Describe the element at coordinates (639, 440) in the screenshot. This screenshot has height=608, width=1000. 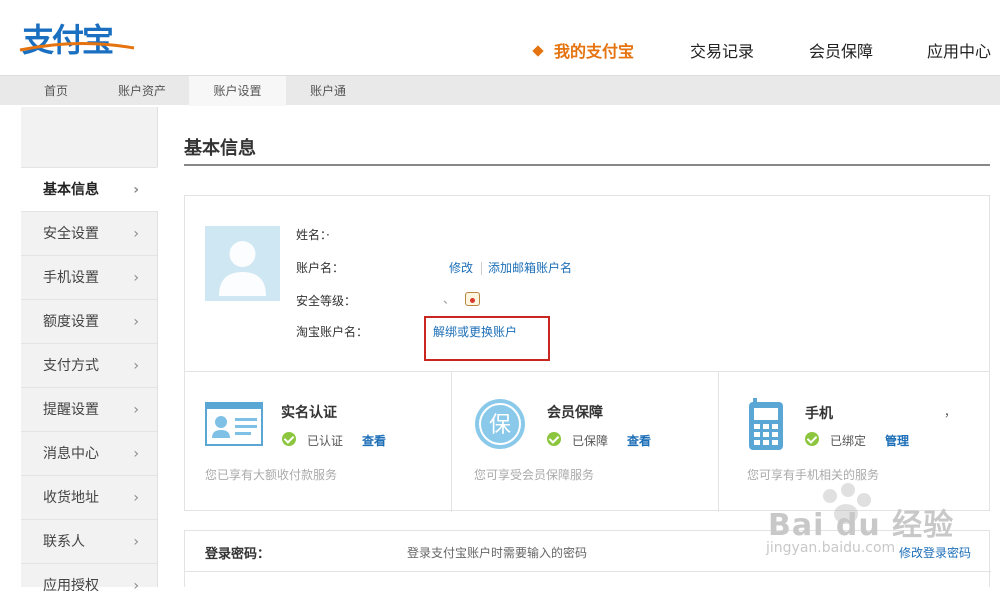
I see `view-protection-link: 查看` at that location.